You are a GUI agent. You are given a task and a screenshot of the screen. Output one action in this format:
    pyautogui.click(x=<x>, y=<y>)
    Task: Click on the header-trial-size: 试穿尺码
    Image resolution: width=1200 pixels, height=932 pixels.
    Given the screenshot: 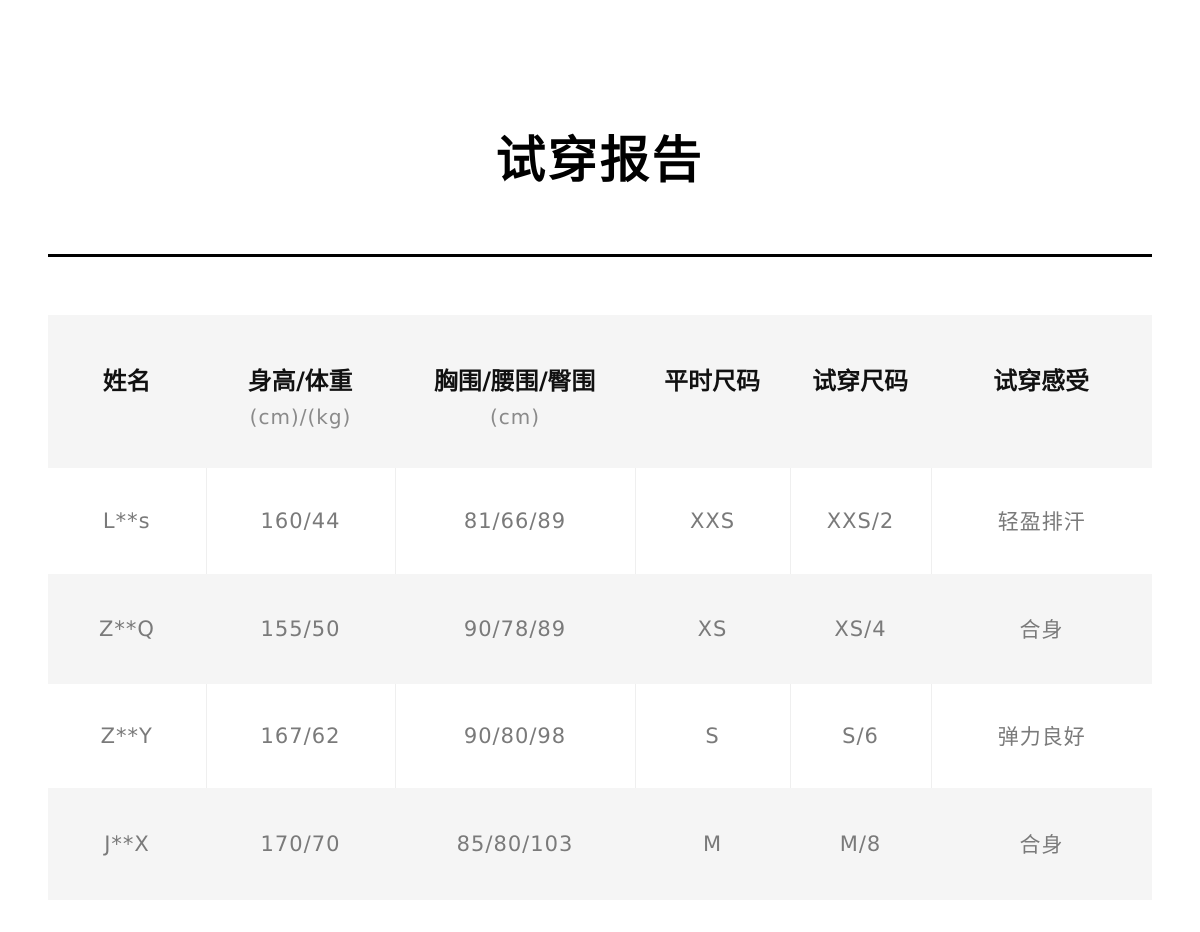 What is the action you would take?
    pyautogui.click(x=860, y=391)
    